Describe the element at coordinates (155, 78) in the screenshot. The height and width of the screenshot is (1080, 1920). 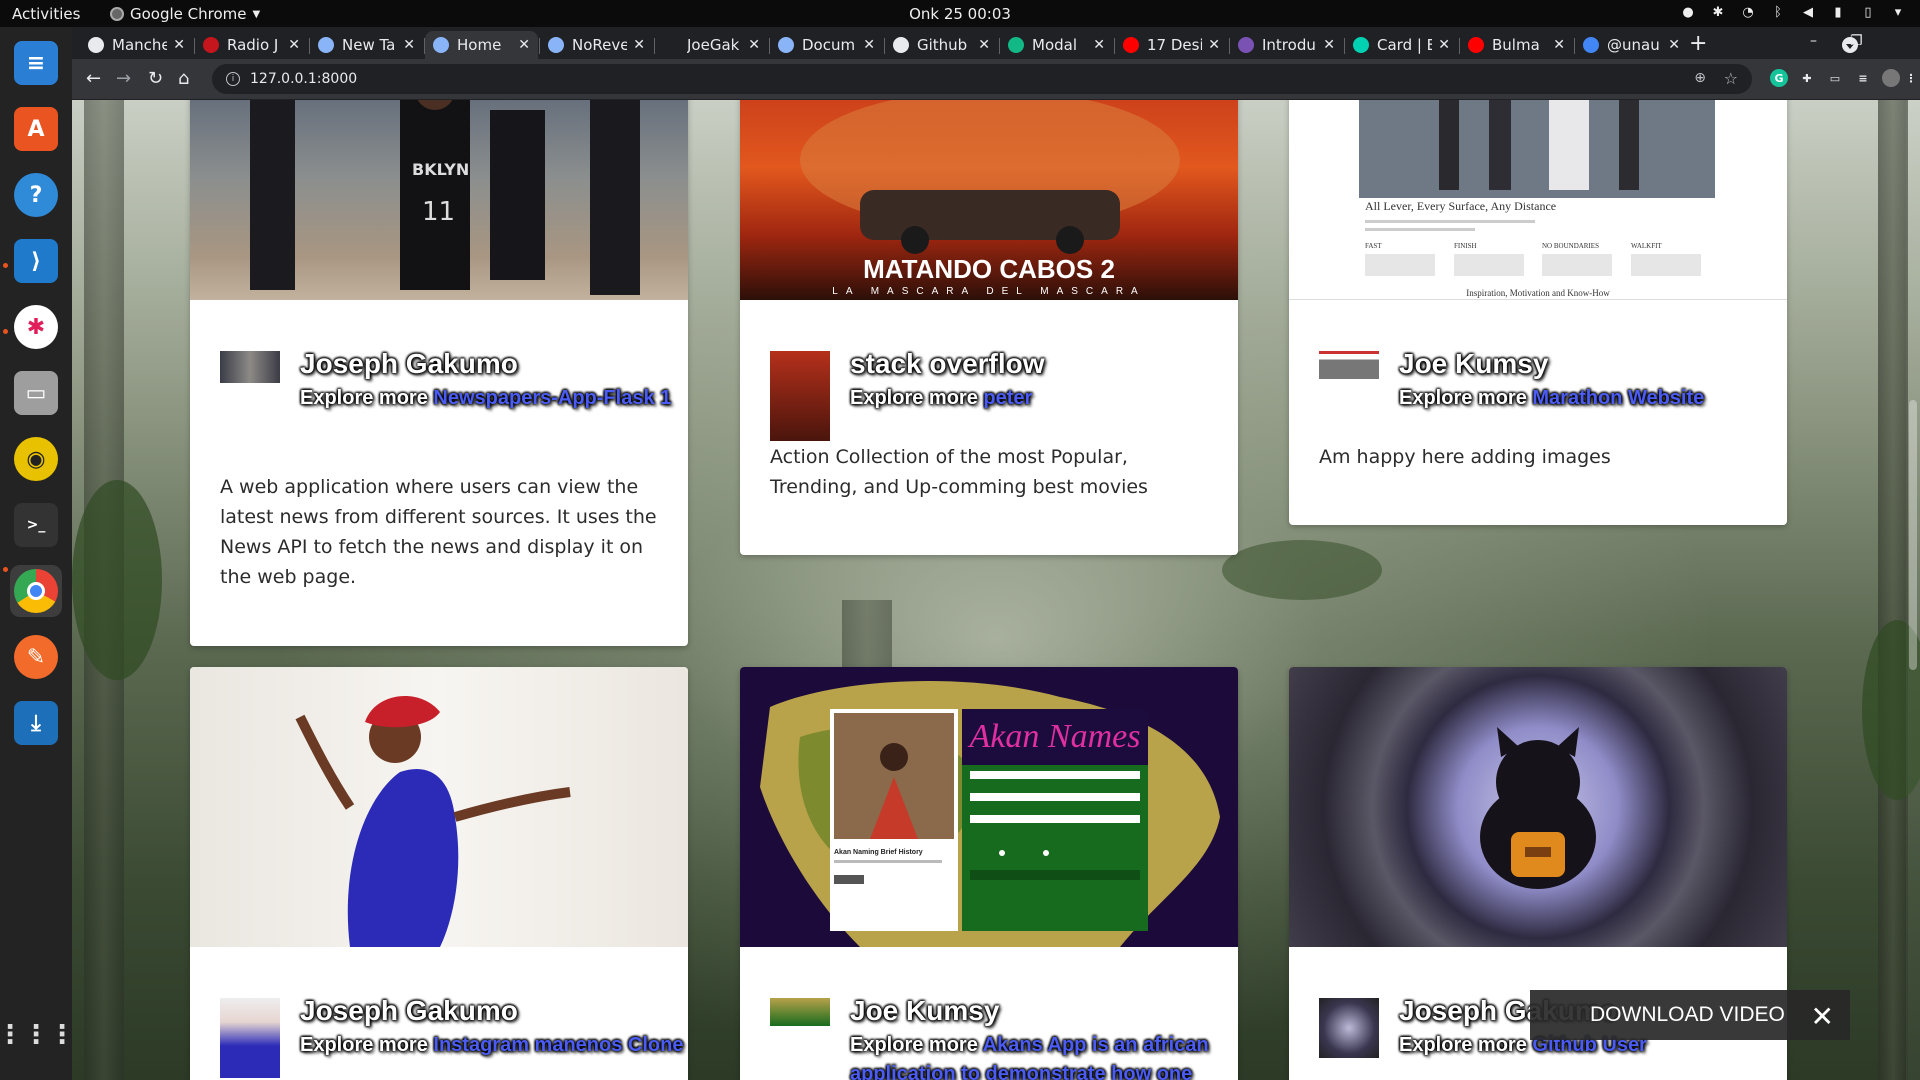
I see `reload-button: ↻` at that location.